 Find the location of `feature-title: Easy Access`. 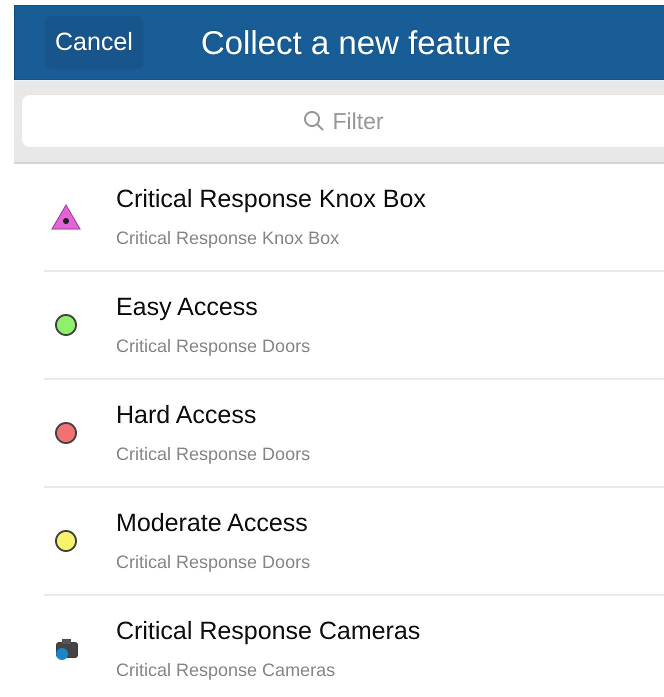

feature-title: Easy Access is located at coordinates (187, 307).